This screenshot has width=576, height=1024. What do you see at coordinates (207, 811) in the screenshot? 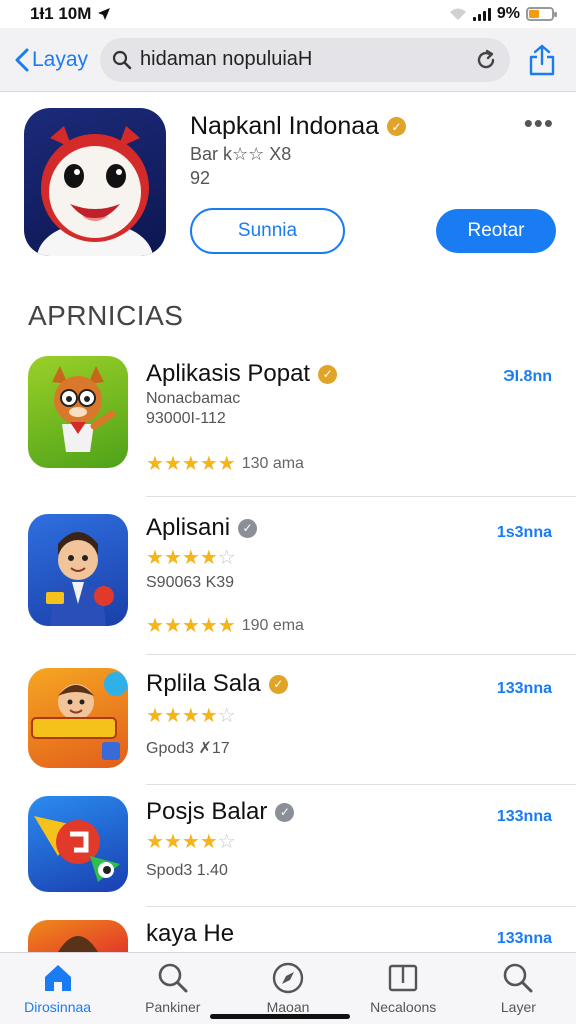
I see `app-name-text: Posjs Balar` at bounding box center [207, 811].